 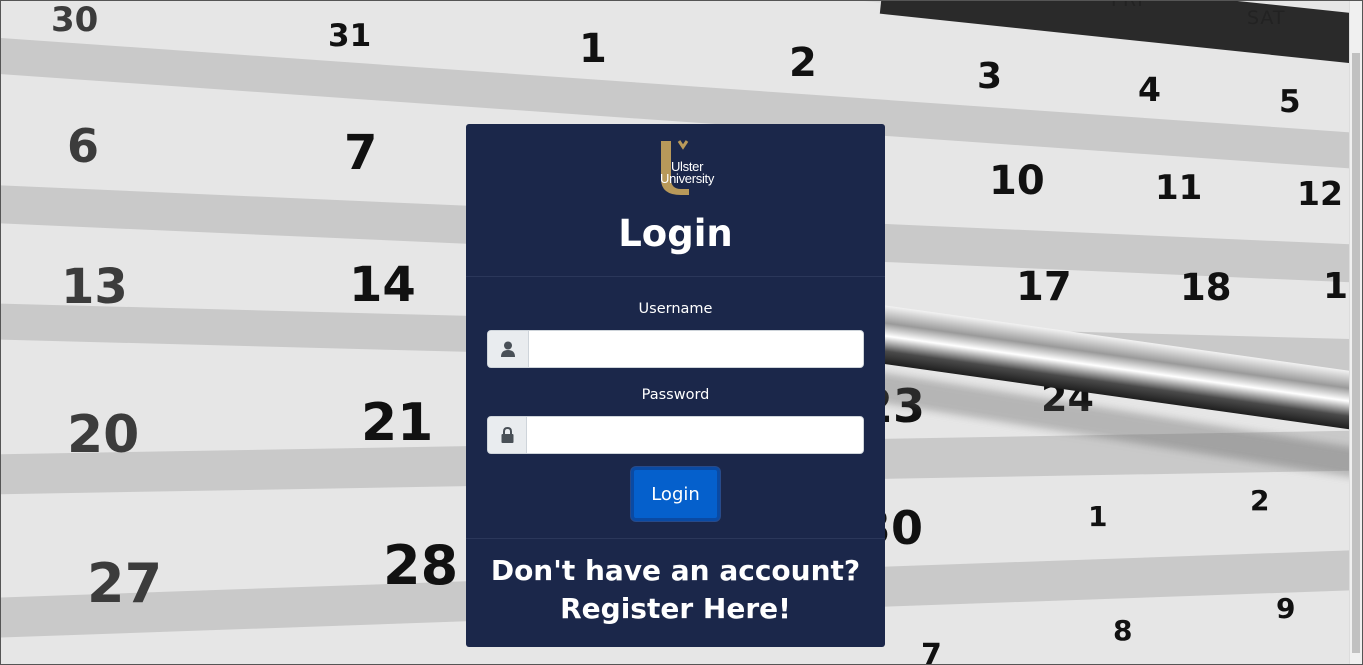 I want to click on calendar-date: 9, so click(x=1286, y=608).